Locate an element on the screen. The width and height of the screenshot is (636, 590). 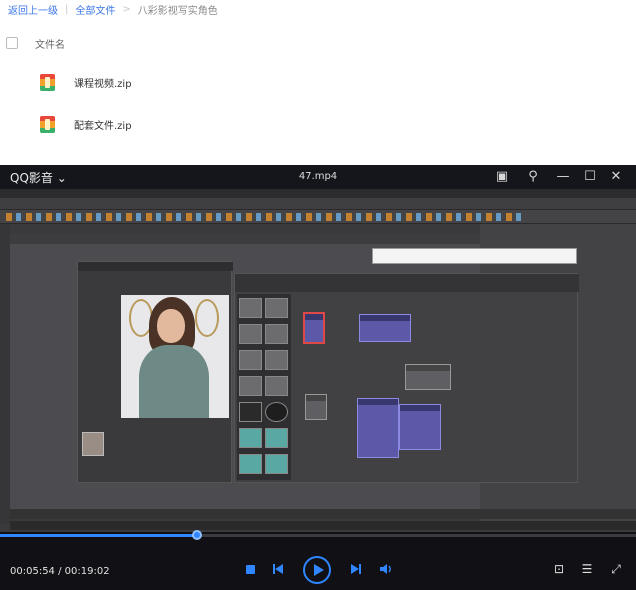
seek-bar-handle is located at coordinates (197, 535).